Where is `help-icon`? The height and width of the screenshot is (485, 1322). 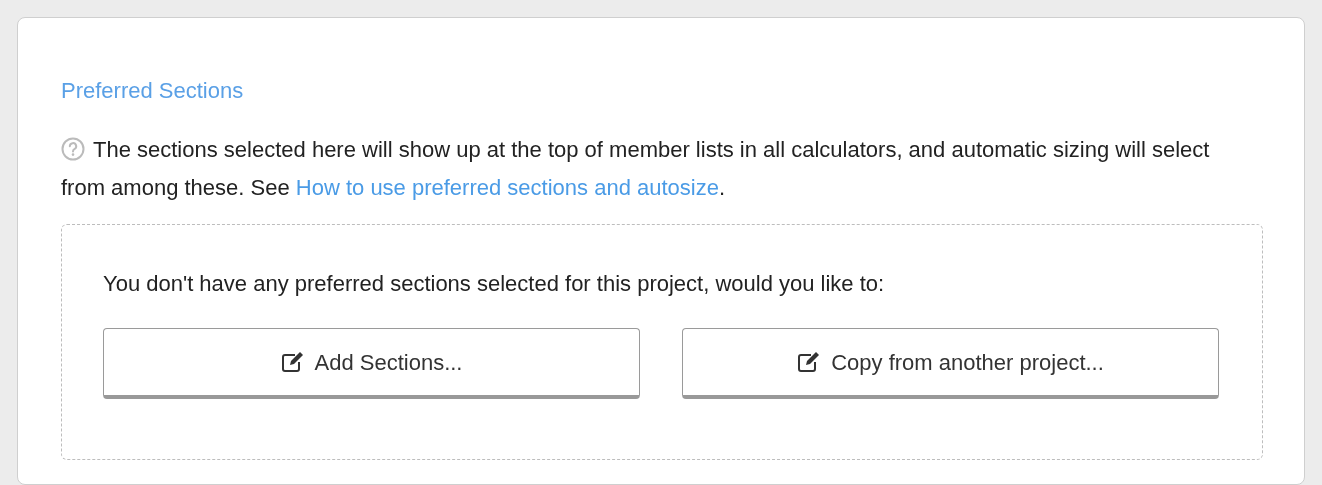 help-icon is located at coordinates (73, 149).